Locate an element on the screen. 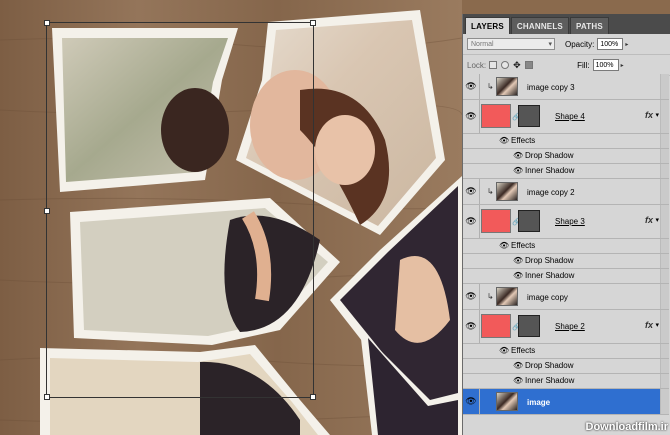 The image size is (670, 435). fill-dropdown-icon: ▸ is located at coordinates (622, 65).